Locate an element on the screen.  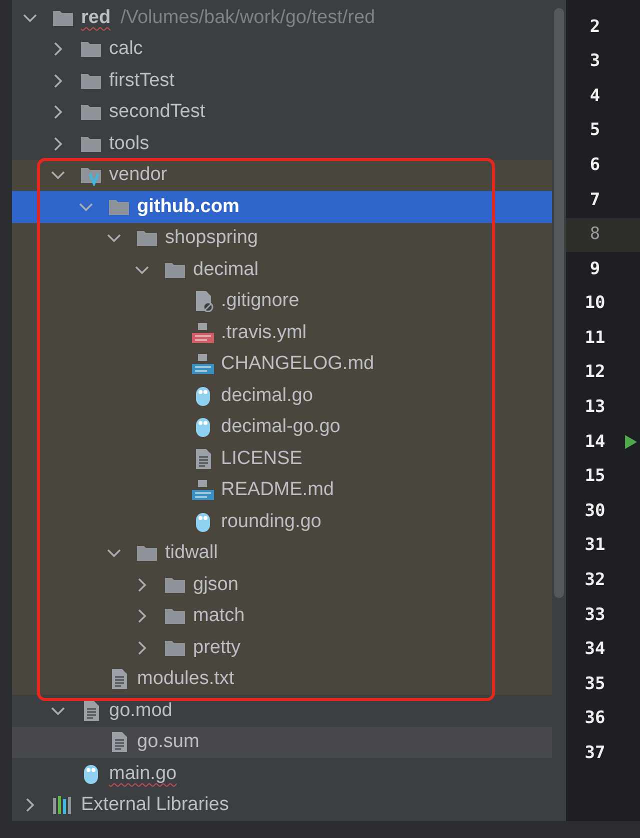
line-number: 3 is located at coordinates (595, 62).